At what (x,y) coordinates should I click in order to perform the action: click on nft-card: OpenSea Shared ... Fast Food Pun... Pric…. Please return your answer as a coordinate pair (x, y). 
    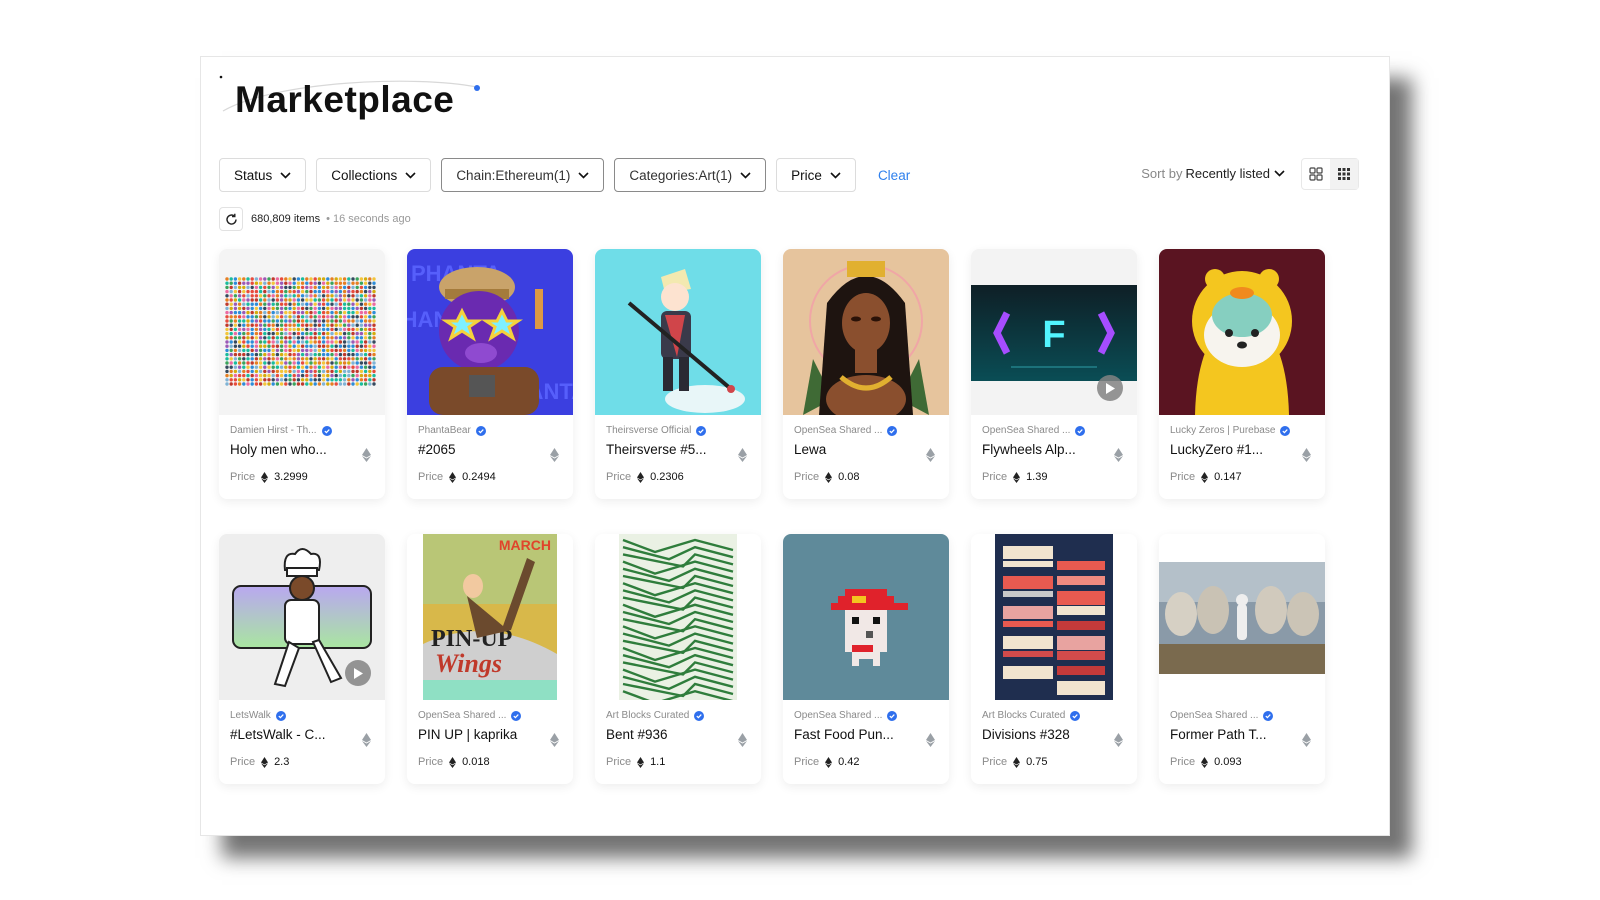
    Looking at the image, I should click on (866, 659).